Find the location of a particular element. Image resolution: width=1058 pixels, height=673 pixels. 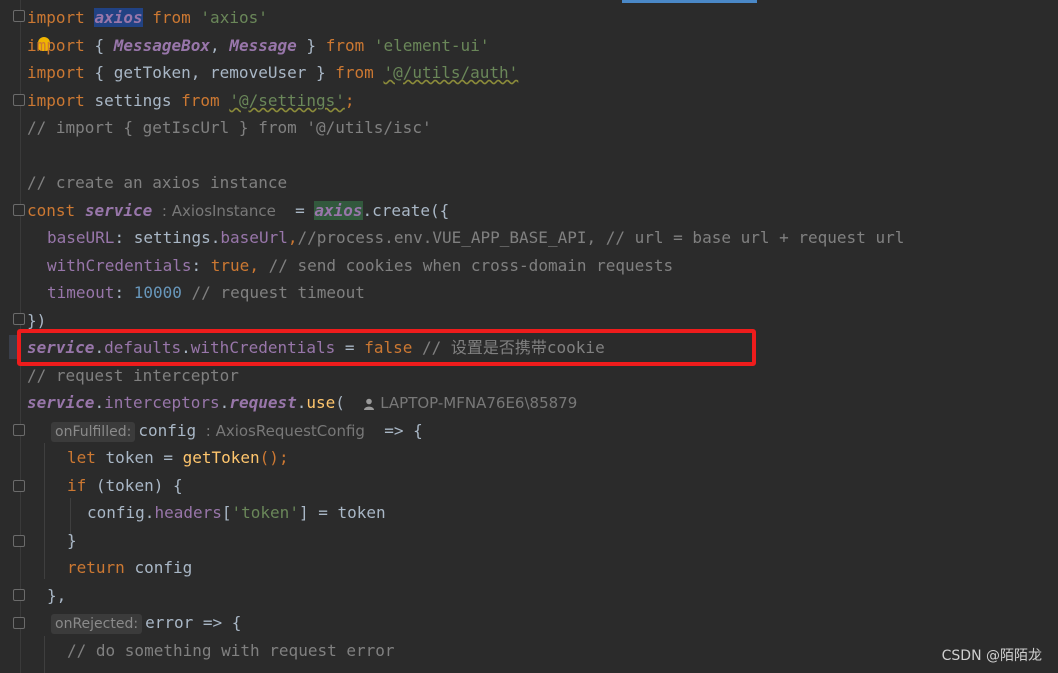

code-line-23: onRejected: error => { is located at coordinates (146, 622).